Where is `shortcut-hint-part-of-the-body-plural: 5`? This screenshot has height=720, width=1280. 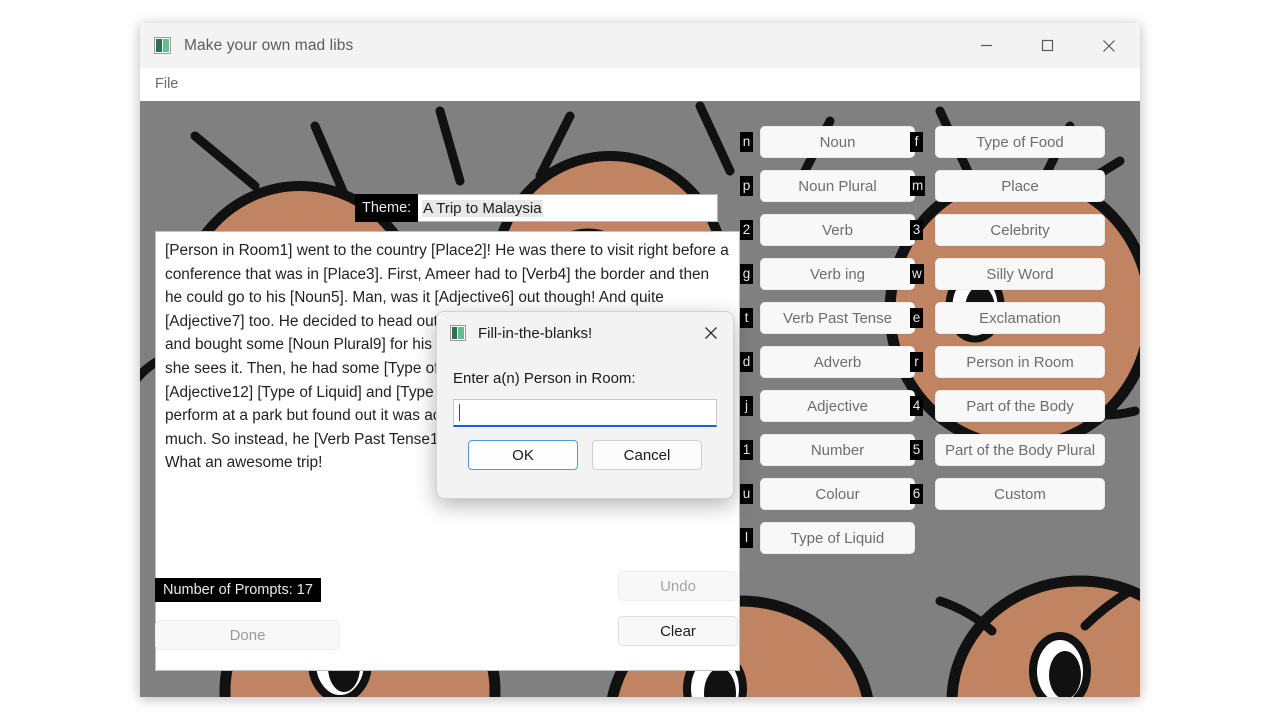 shortcut-hint-part-of-the-body-plural: 5 is located at coordinates (916, 450).